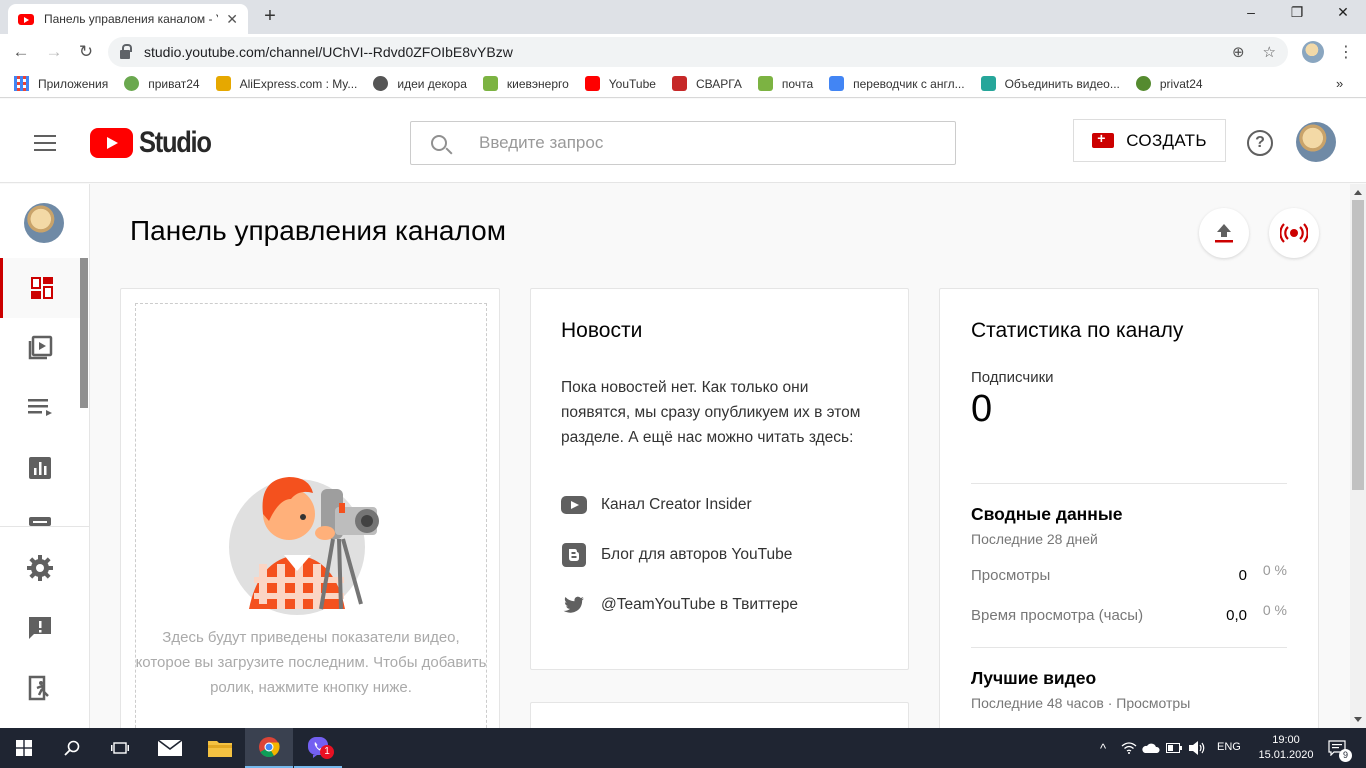  Describe the element at coordinates (318, 230) in the screenshot. I see `page-title: Панель управления каналом` at that location.